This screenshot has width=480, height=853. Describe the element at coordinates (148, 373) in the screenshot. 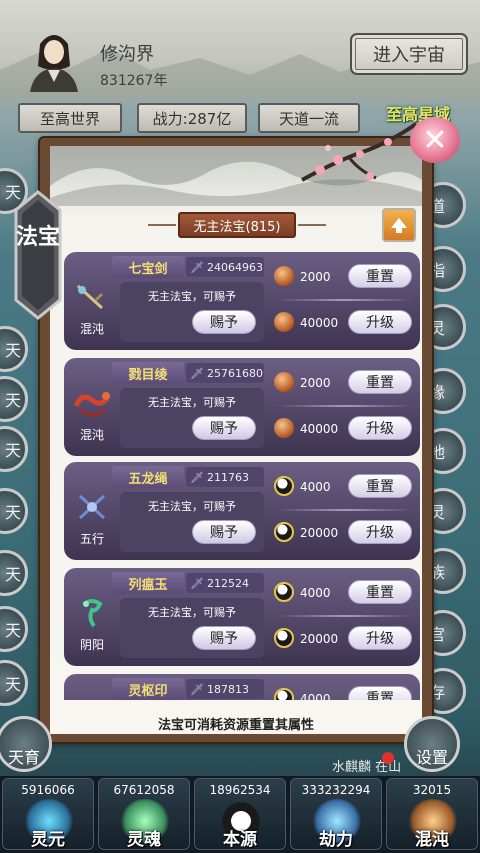

I see `item-name: 戮目绫` at that location.